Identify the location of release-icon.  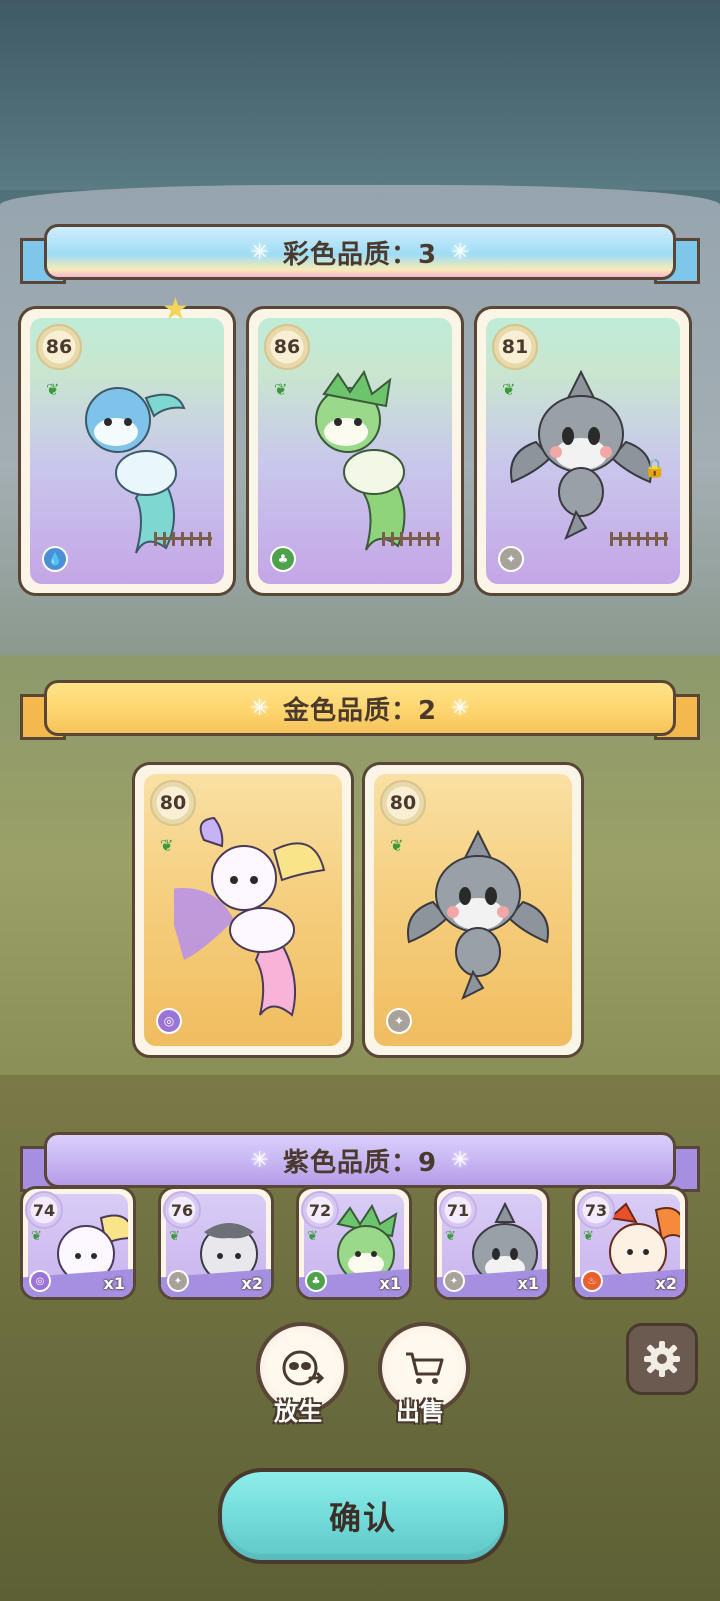
(303, 1368).